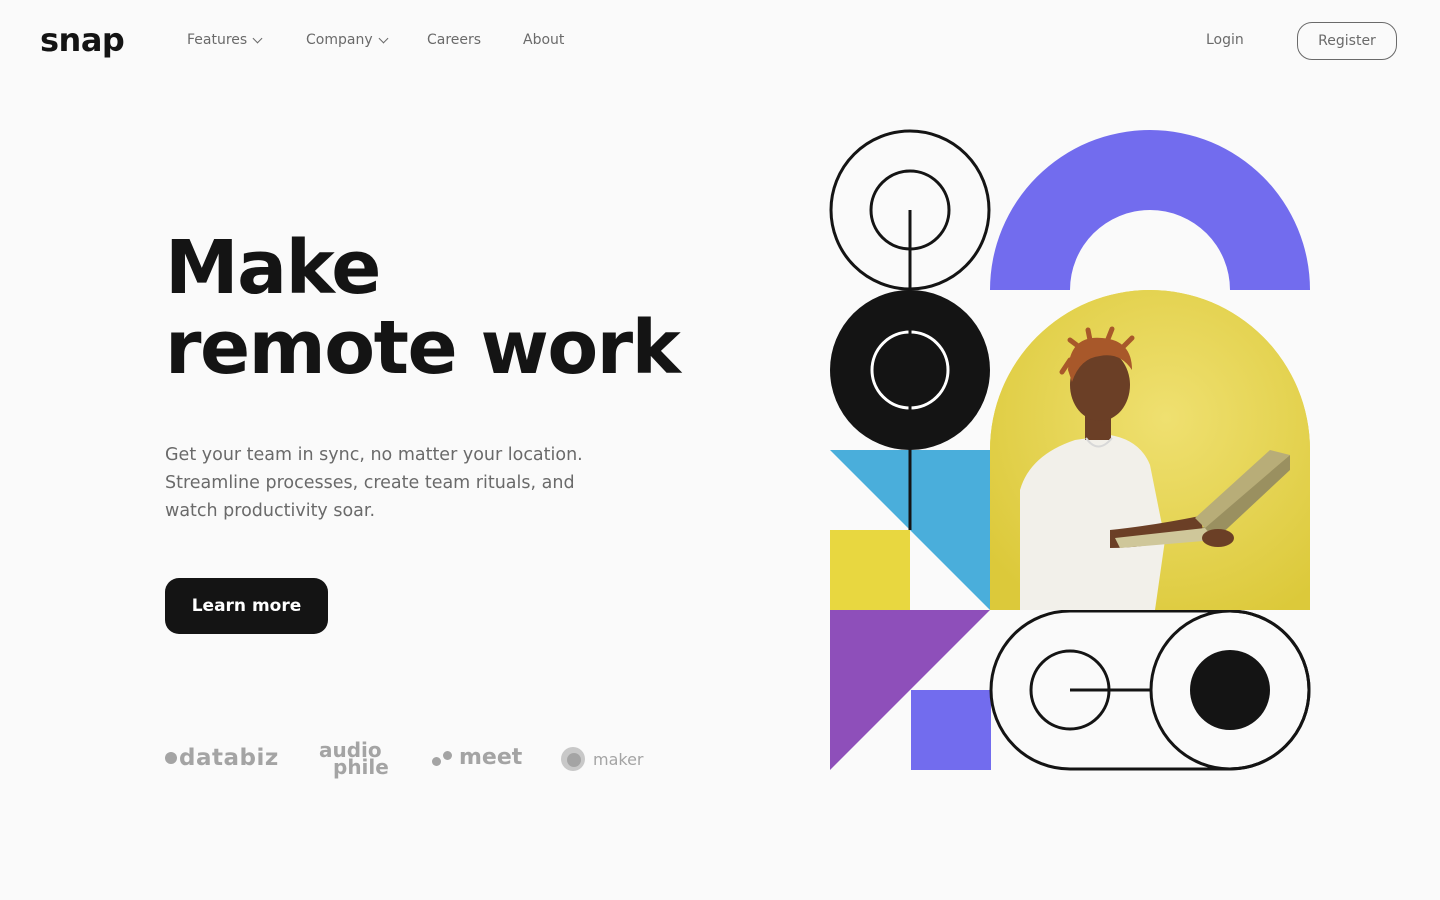 This screenshot has width=1440, height=900. I want to click on databiz-logo-icon, so click(171, 758).